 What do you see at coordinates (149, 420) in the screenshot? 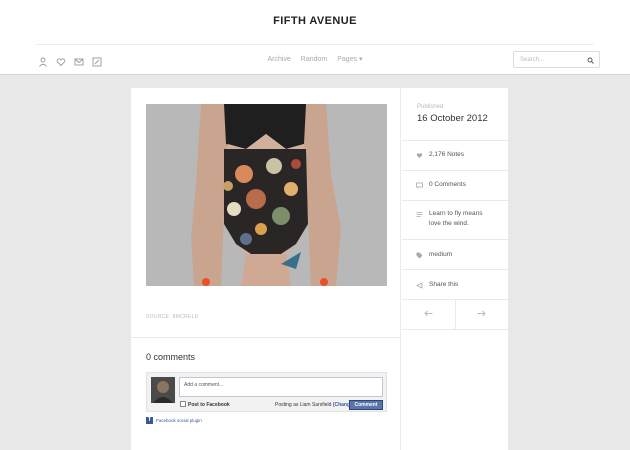
I see `facebook-logo-icon: f` at bounding box center [149, 420].